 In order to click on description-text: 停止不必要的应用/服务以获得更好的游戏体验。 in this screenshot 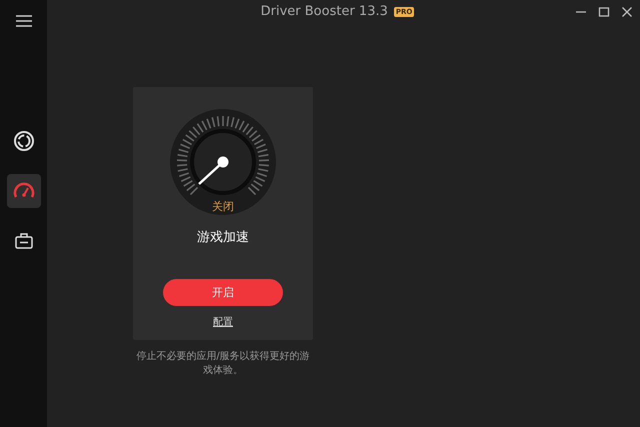, I will do `click(223, 363)`.